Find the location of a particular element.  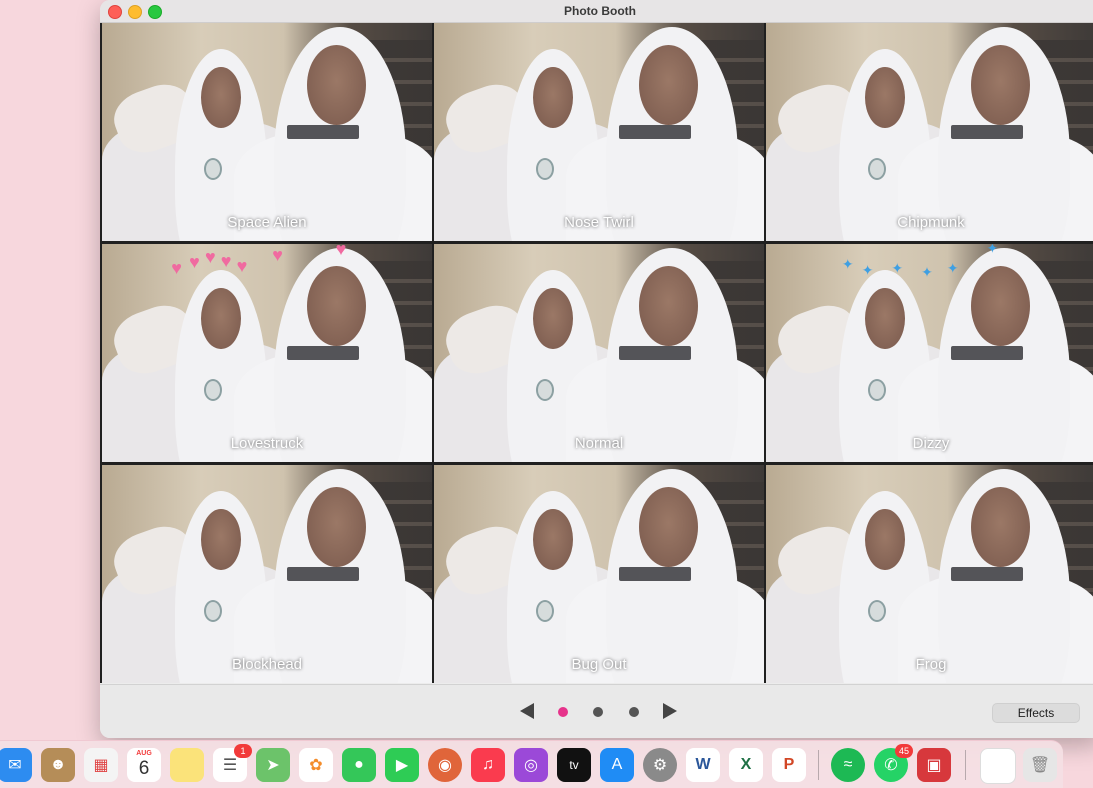

whatsapp-icon: ✆ 45 is located at coordinates (893, 763).